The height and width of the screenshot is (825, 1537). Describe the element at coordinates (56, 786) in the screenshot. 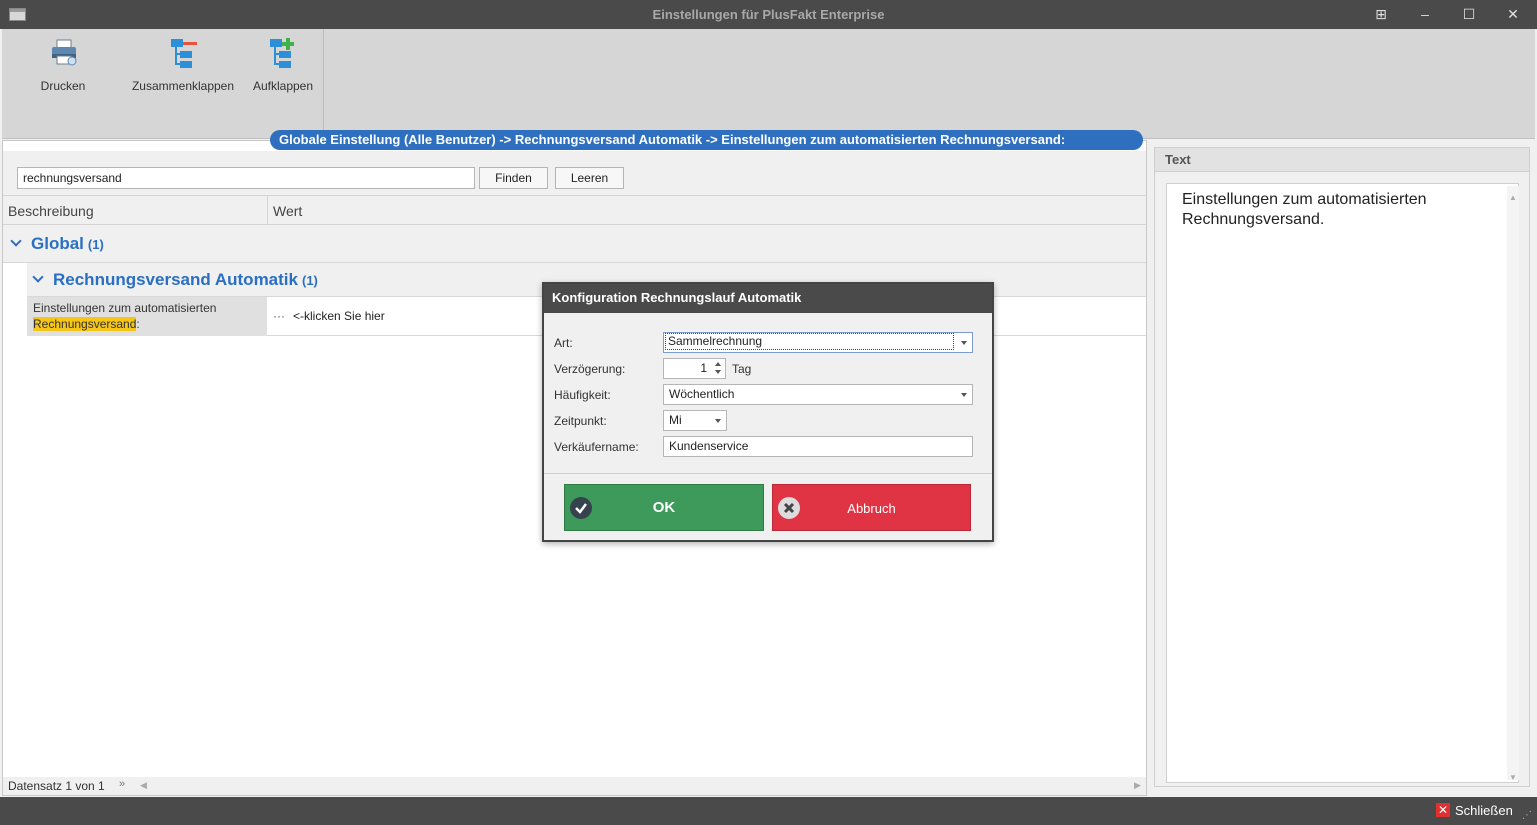

I see `record-status: Datensatz 1 von 1` at that location.